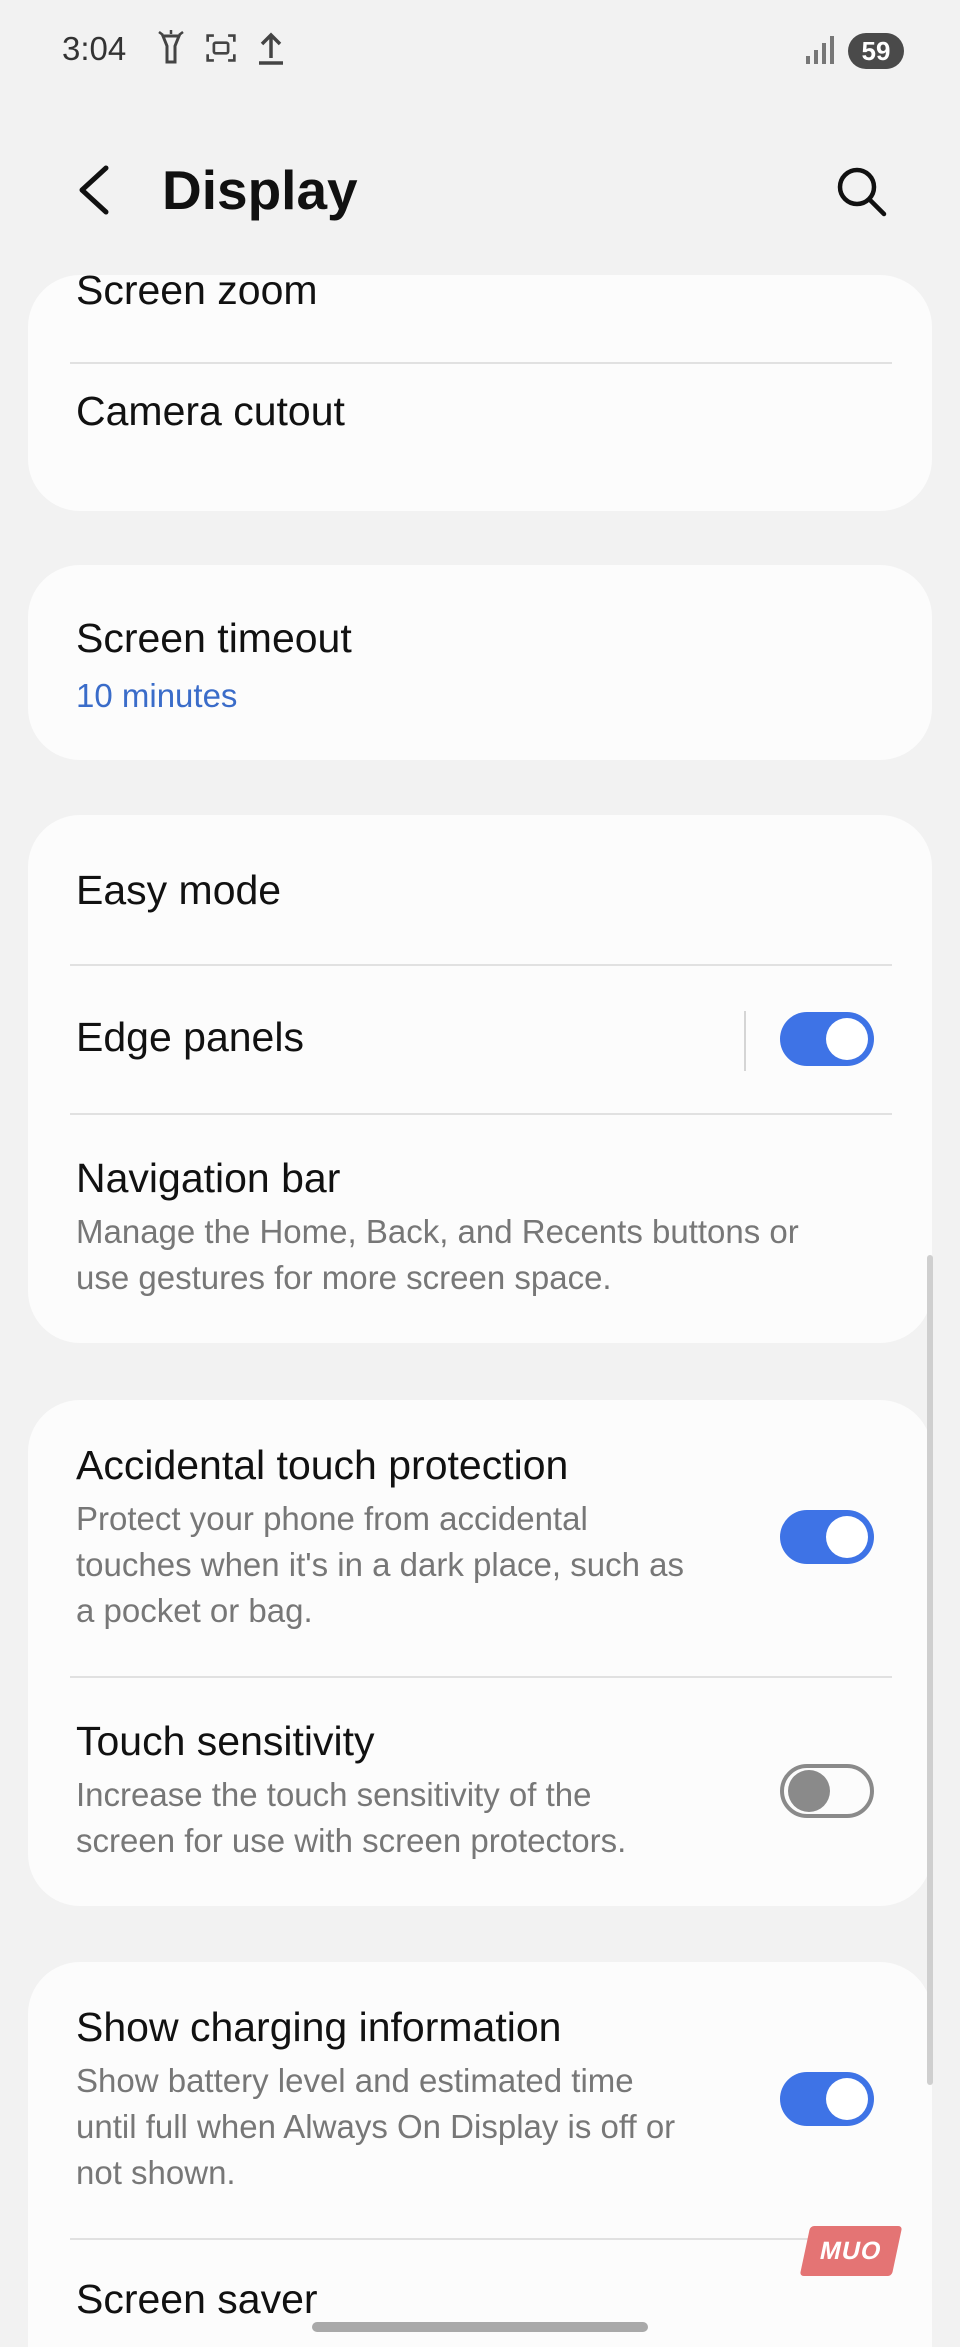 This screenshot has height=2347, width=960. What do you see at coordinates (480, 2327) in the screenshot?
I see `home-indicator` at bounding box center [480, 2327].